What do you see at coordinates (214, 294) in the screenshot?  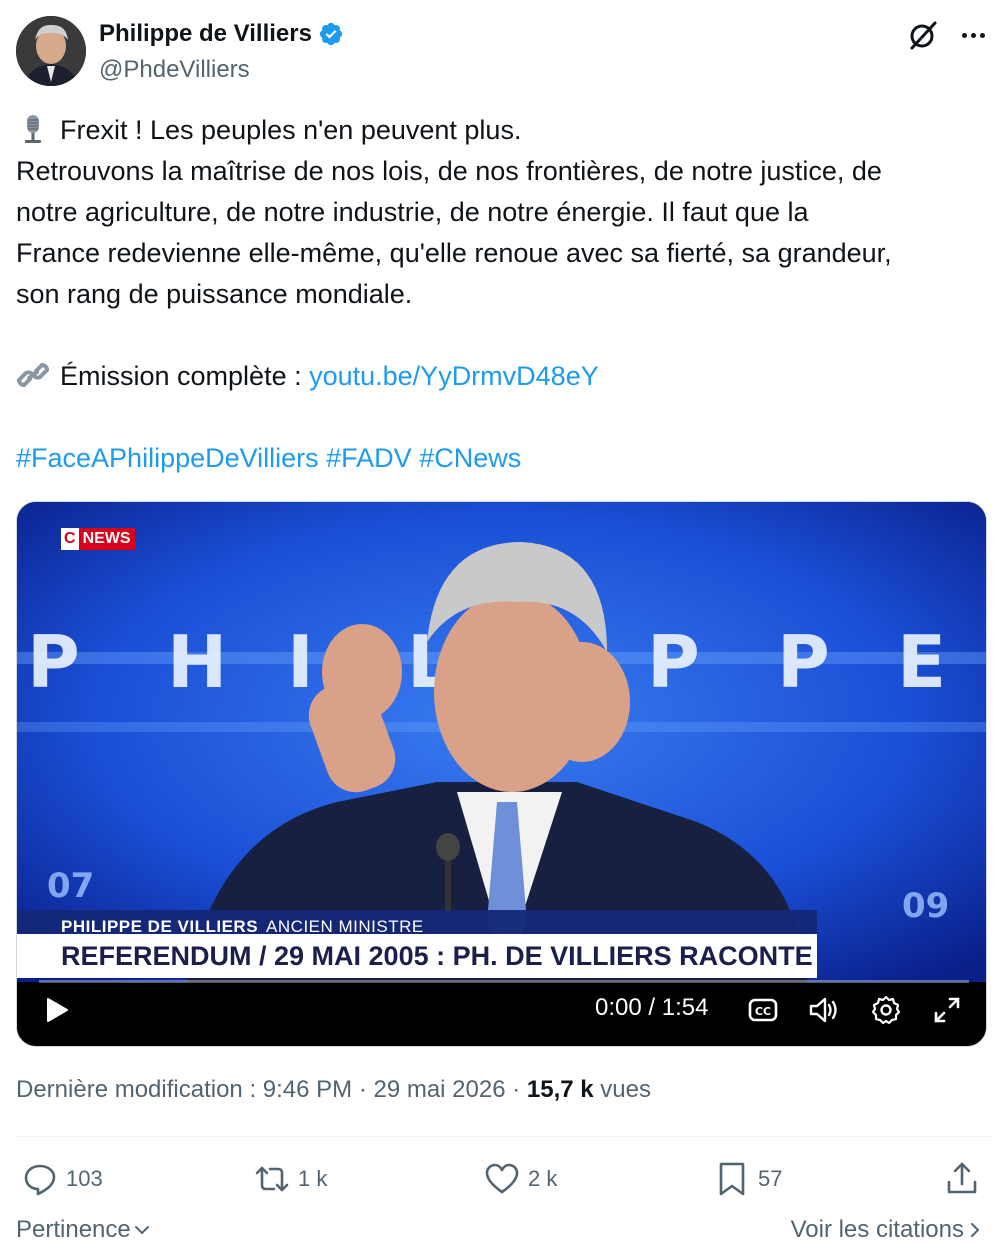 I see `tweet-text-line5: son rang de puissance mondiale.` at bounding box center [214, 294].